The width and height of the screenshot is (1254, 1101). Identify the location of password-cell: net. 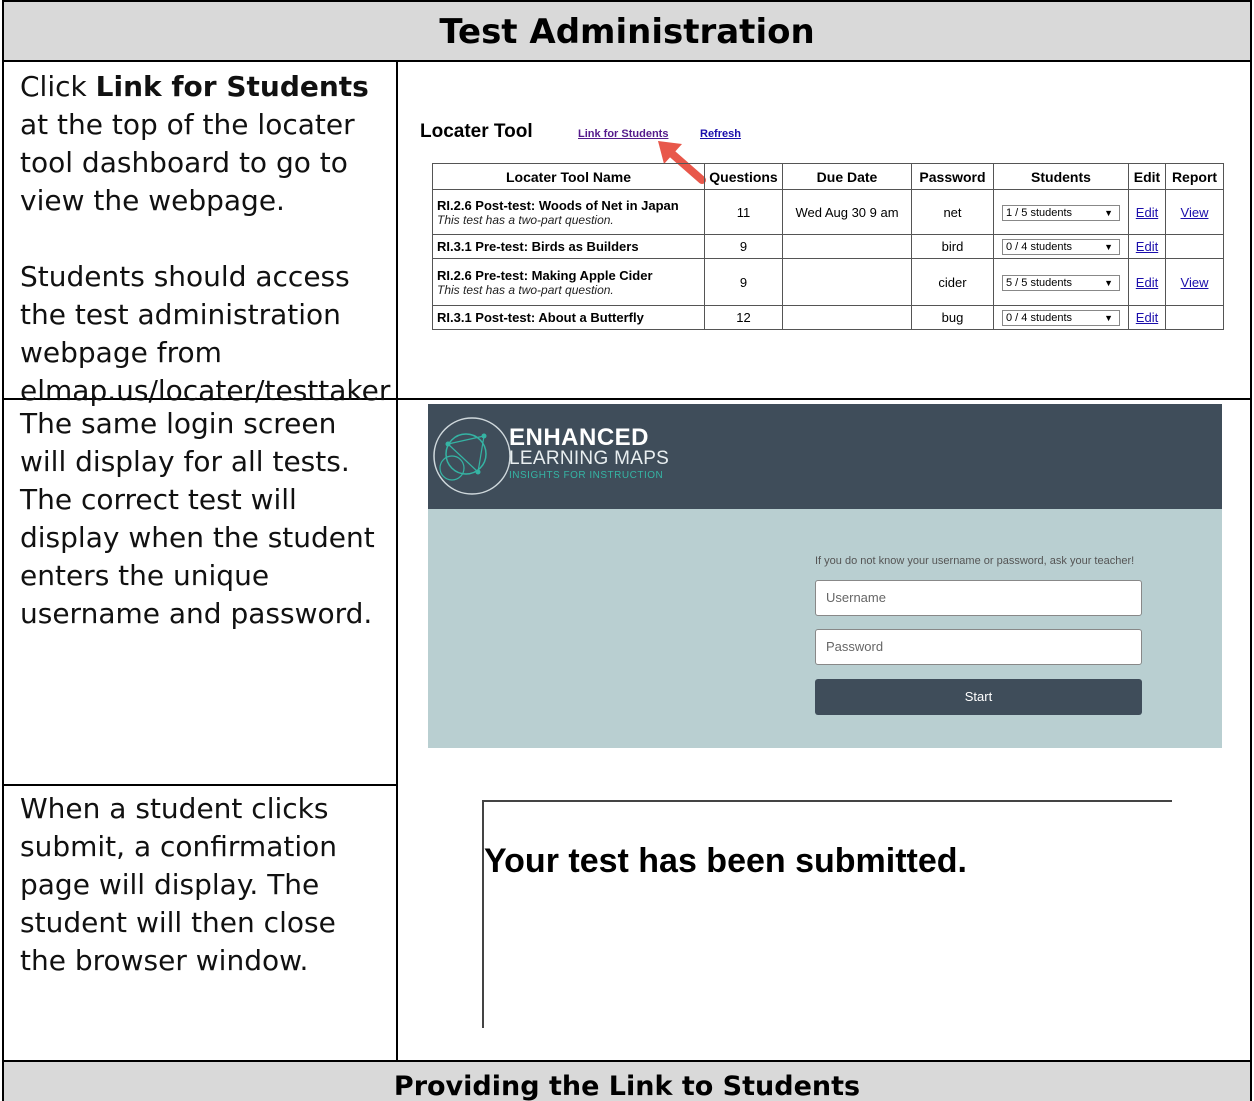
(952, 212).